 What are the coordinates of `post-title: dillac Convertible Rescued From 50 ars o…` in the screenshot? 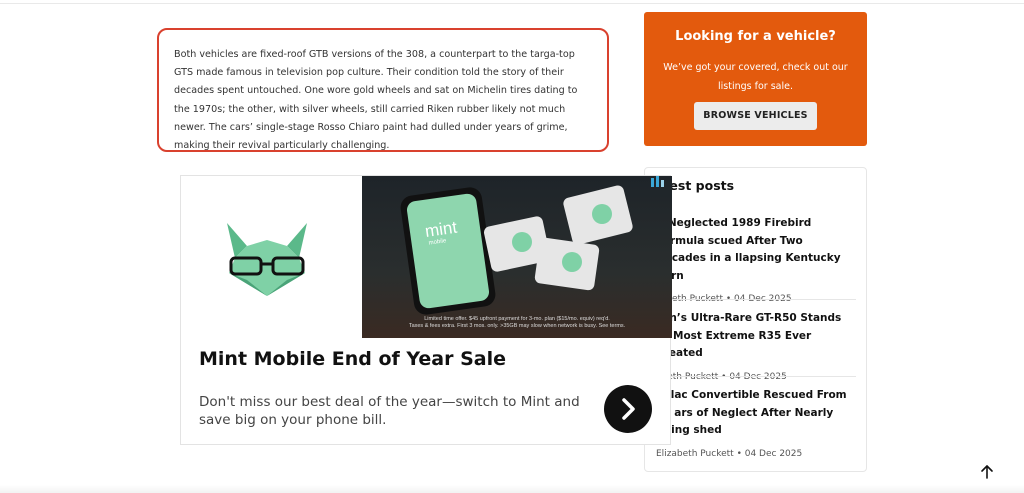 It's located at (756, 413).